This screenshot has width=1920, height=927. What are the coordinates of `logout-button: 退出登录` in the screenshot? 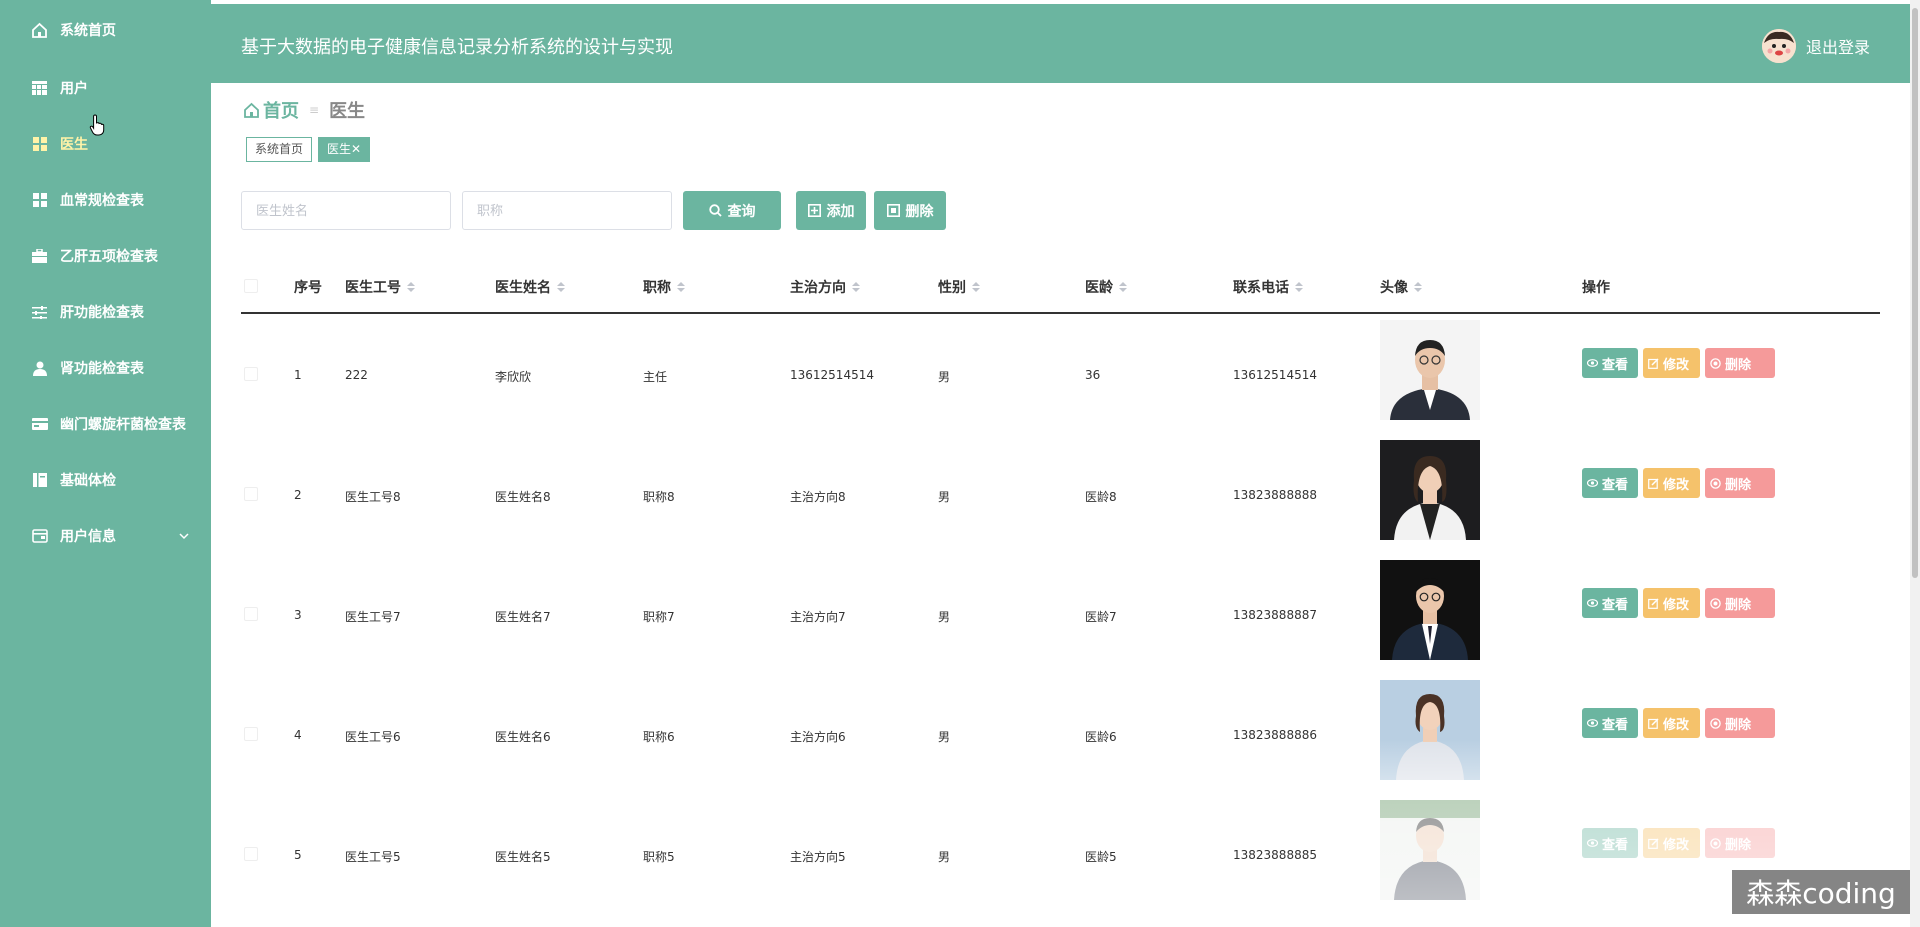 It's located at (1815, 46).